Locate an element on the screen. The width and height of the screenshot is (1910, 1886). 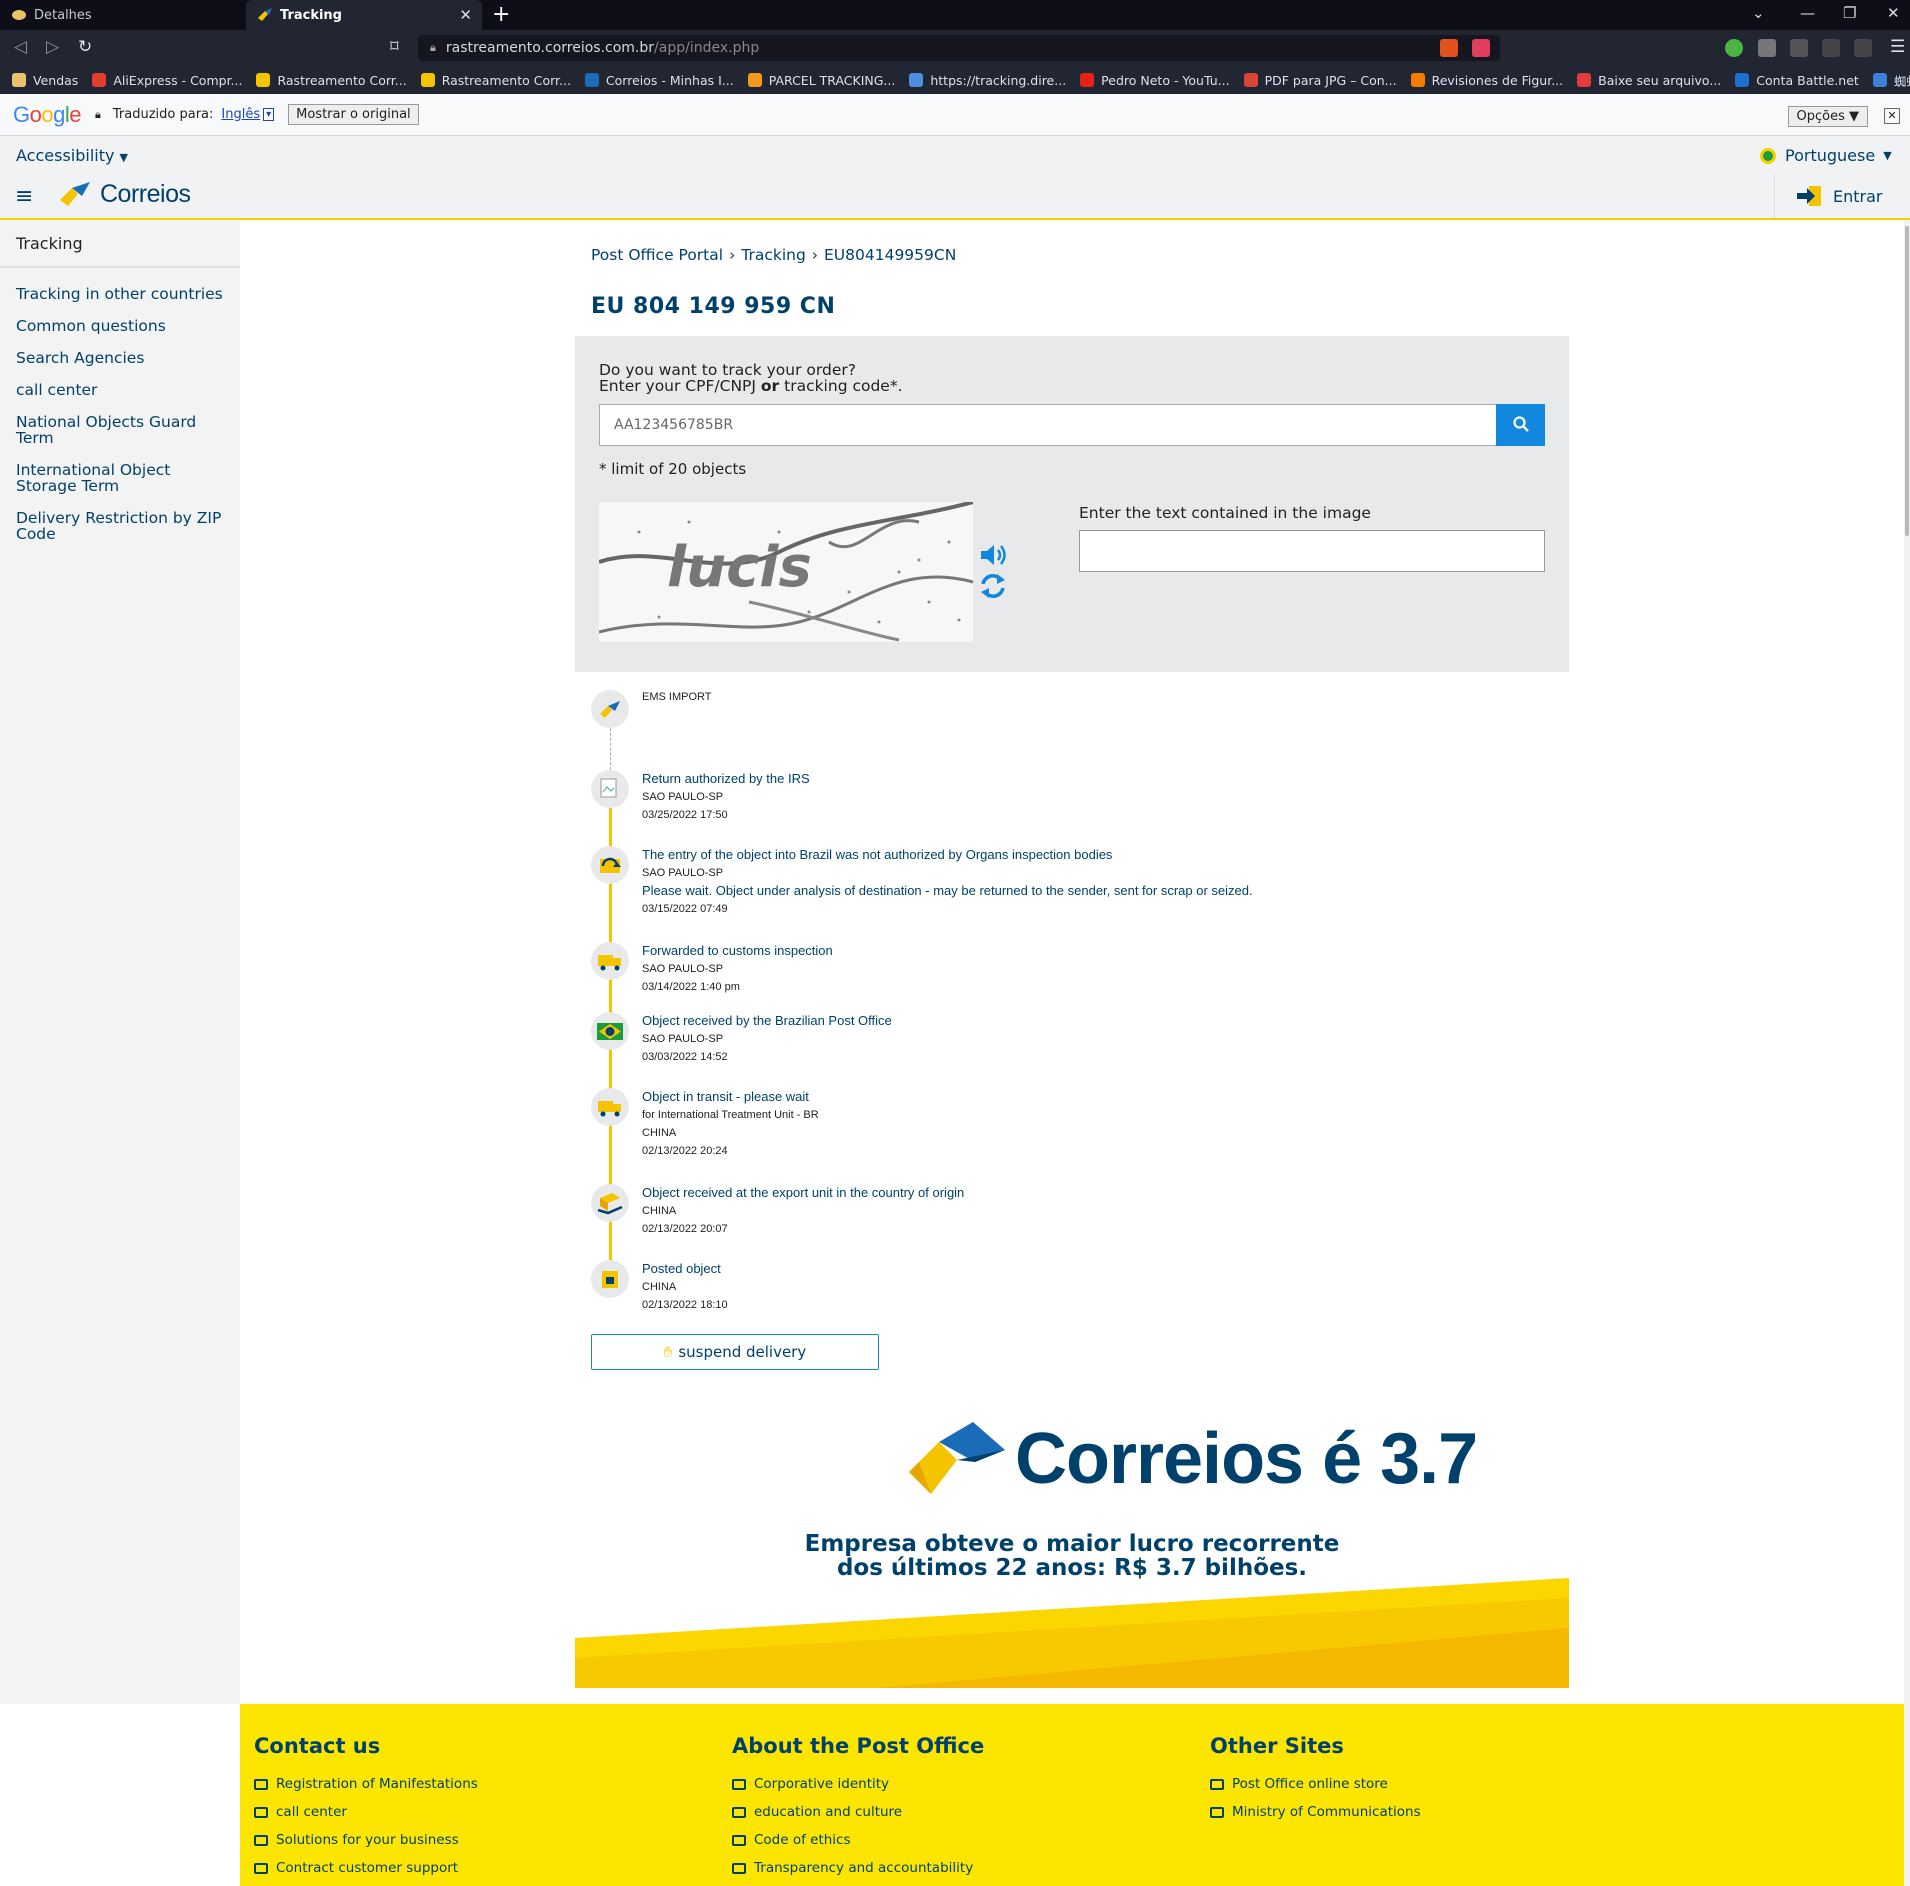
back-icon: ◁ is located at coordinates (20, 47).